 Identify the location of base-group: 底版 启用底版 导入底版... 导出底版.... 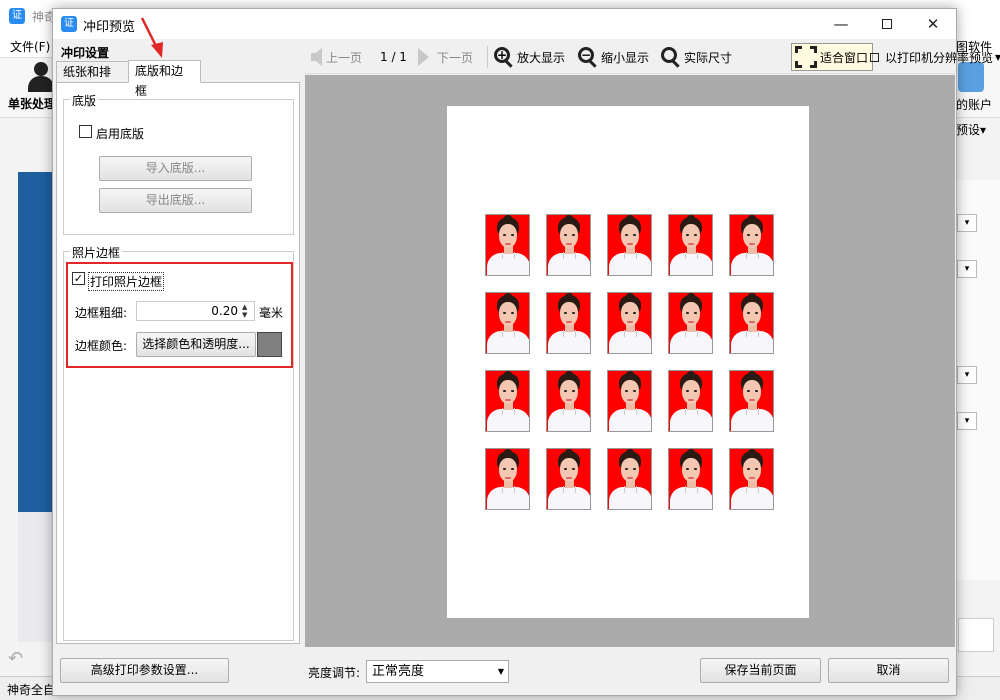
(178, 163).